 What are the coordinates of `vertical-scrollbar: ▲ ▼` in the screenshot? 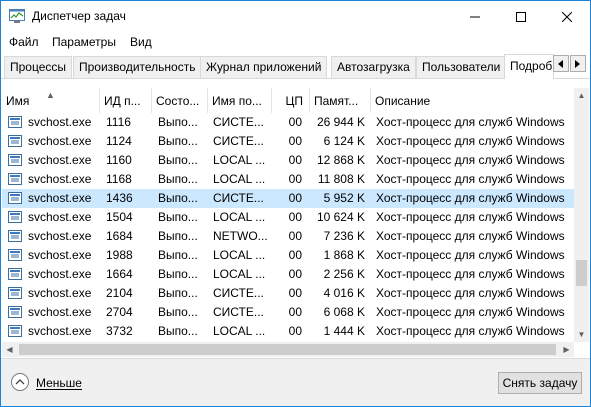 It's located at (581, 215).